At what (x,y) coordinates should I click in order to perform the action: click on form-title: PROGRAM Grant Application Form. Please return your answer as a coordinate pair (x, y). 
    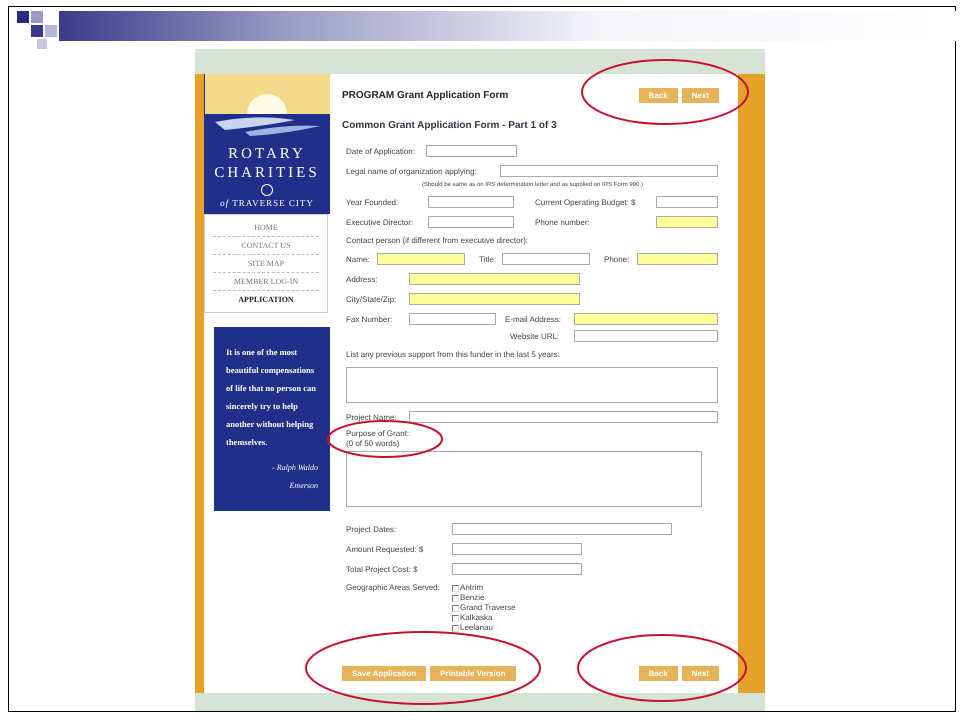
    Looking at the image, I should click on (425, 95).